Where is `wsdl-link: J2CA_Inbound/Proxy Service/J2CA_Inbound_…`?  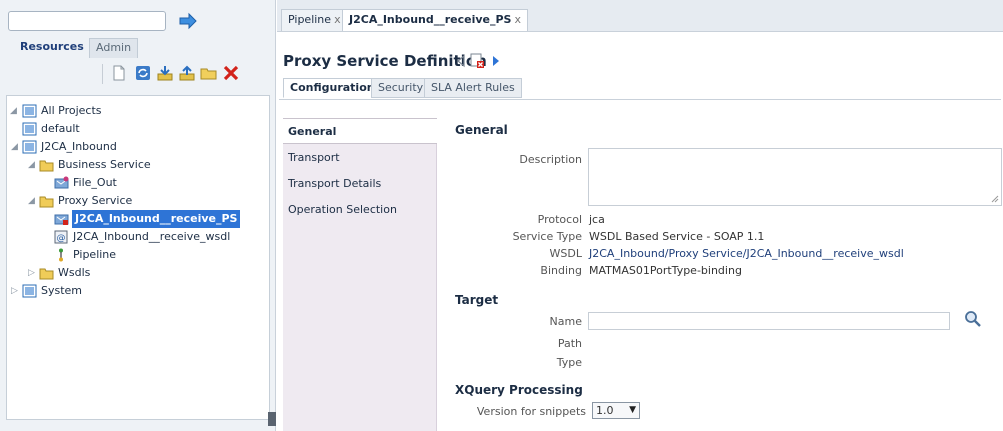
wsdl-link: J2CA_Inbound/Proxy Service/J2CA_Inbound_… is located at coordinates (746, 253).